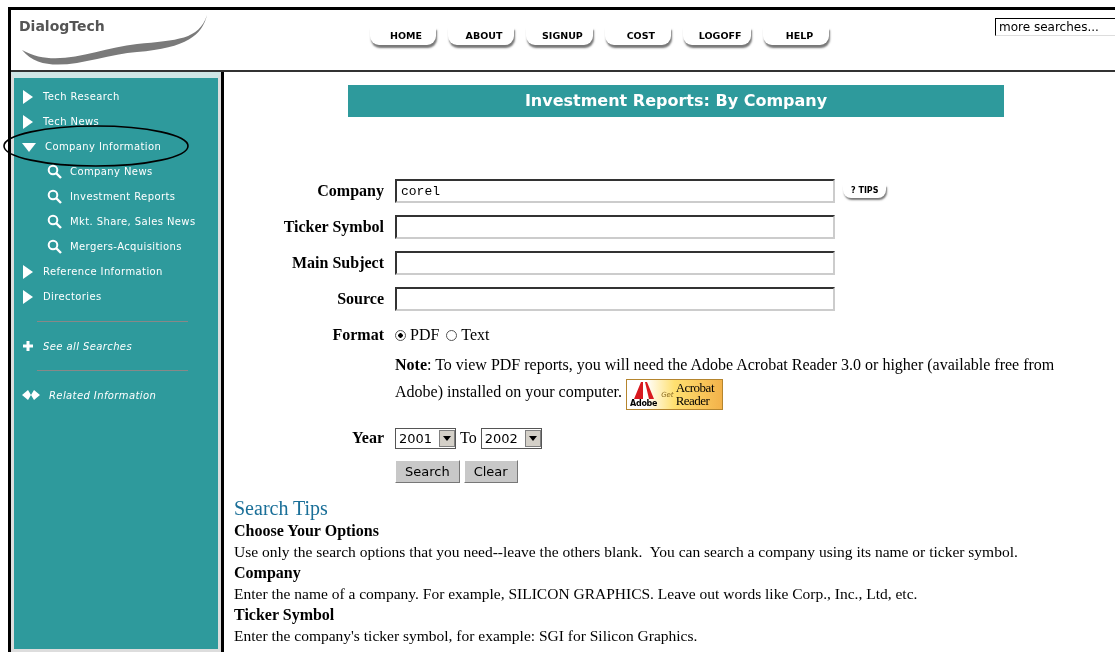 The image size is (1115, 652). I want to click on tips-button: ? TIPS, so click(865, 191).